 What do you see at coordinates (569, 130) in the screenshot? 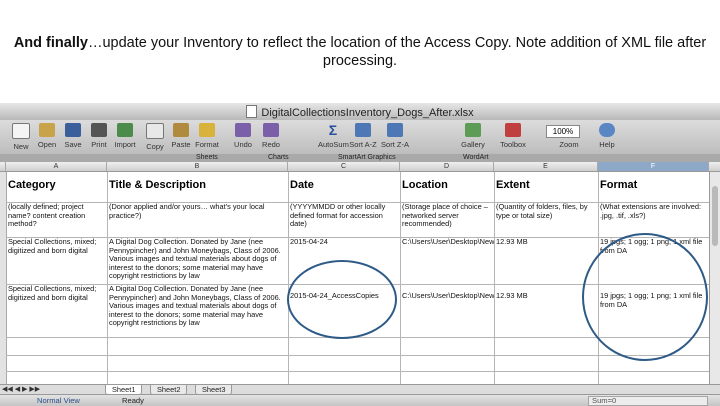
I see `zoom-icon` at bounding box center [569, 130].